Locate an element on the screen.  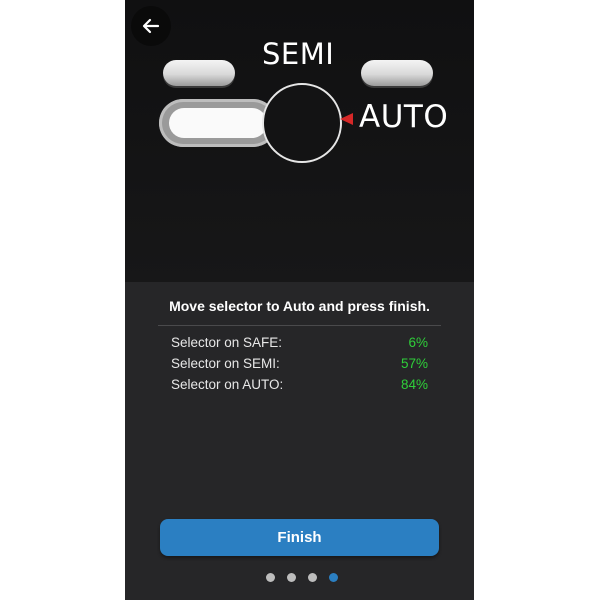
back-button is located at coordinates (151, 26).